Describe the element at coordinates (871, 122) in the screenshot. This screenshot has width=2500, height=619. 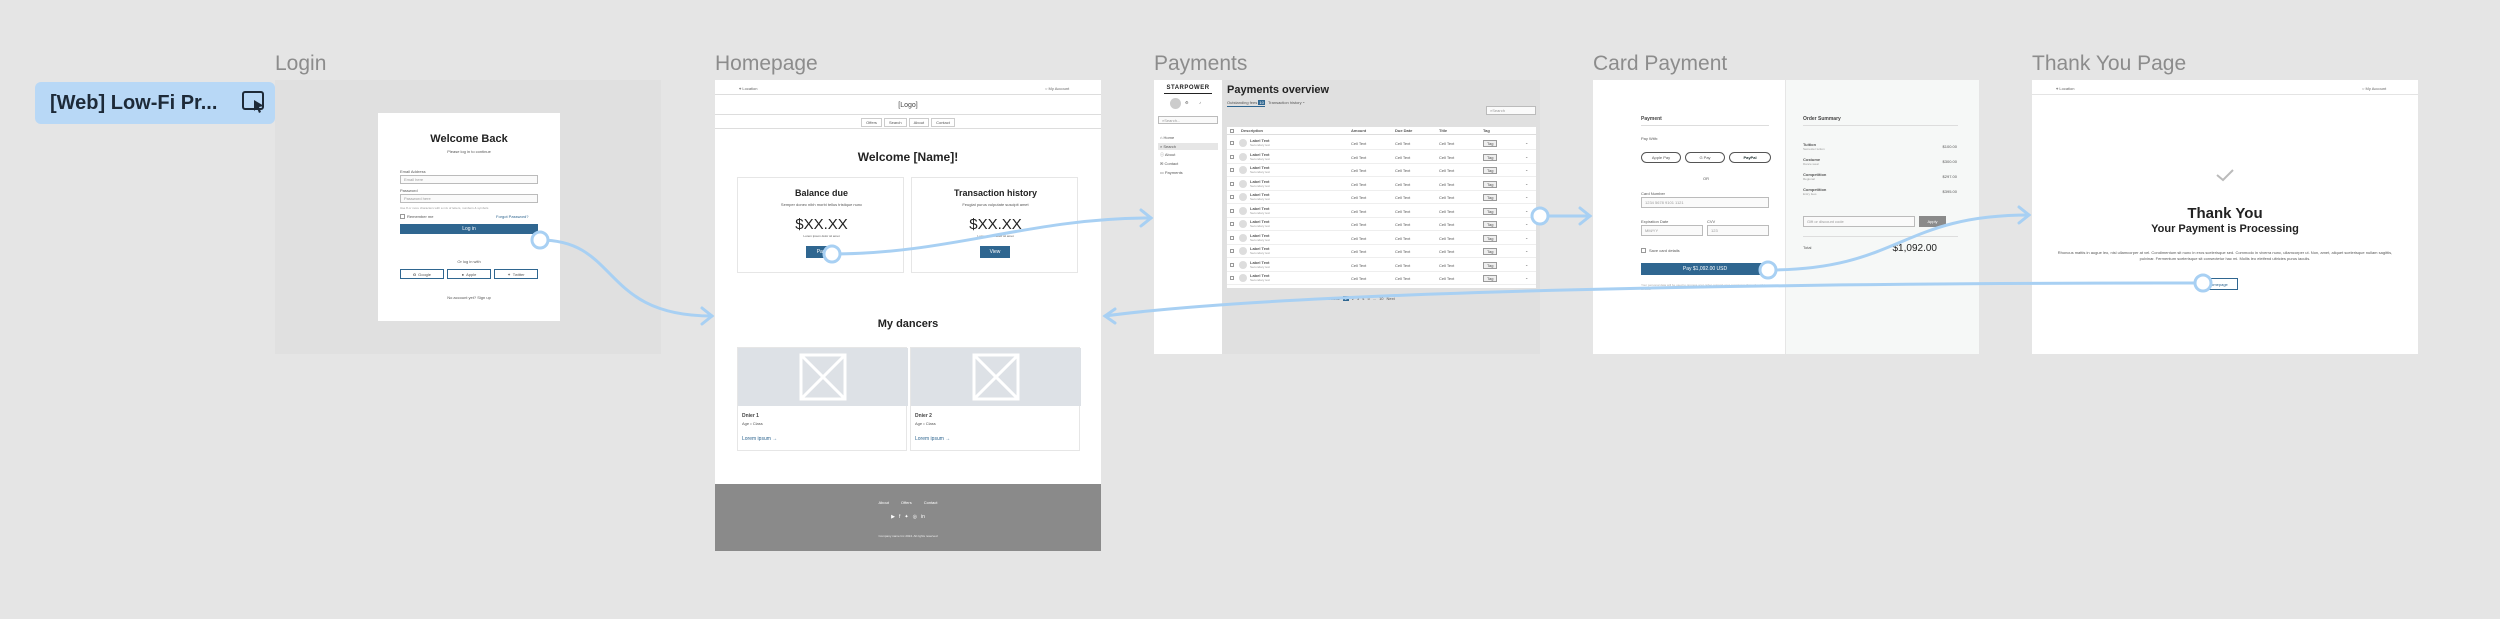
I see `nav-item-offers: Offers` at that location.